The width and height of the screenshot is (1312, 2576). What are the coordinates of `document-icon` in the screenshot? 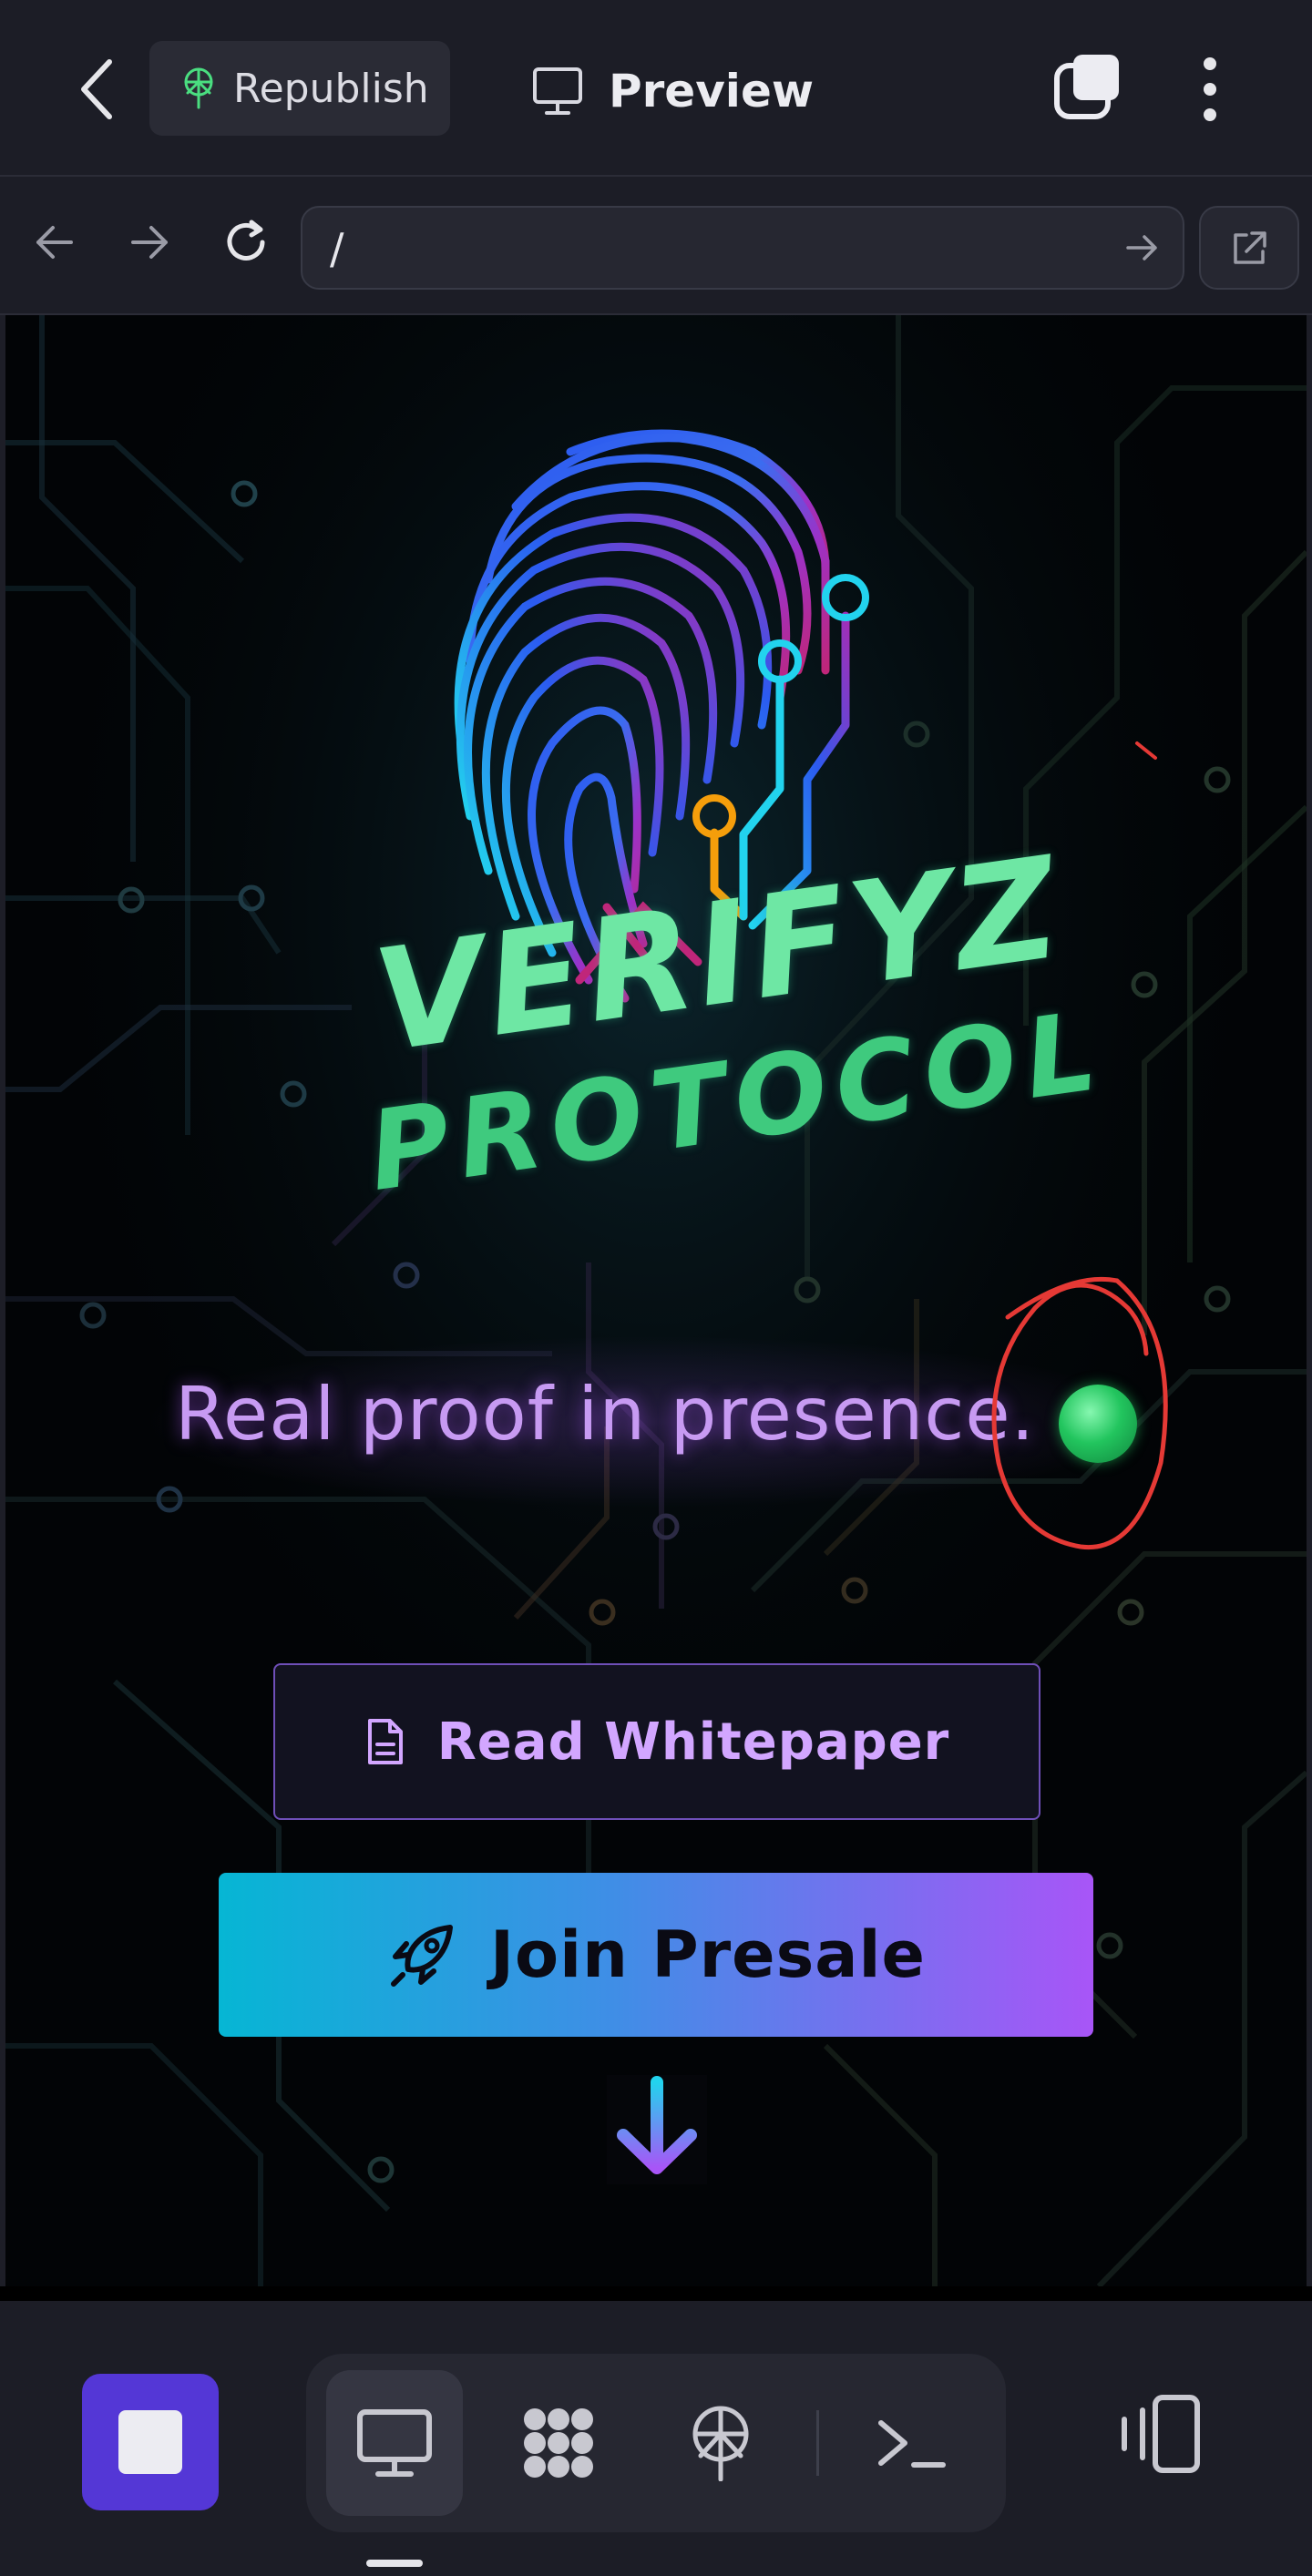 It's located at (385, 1741).